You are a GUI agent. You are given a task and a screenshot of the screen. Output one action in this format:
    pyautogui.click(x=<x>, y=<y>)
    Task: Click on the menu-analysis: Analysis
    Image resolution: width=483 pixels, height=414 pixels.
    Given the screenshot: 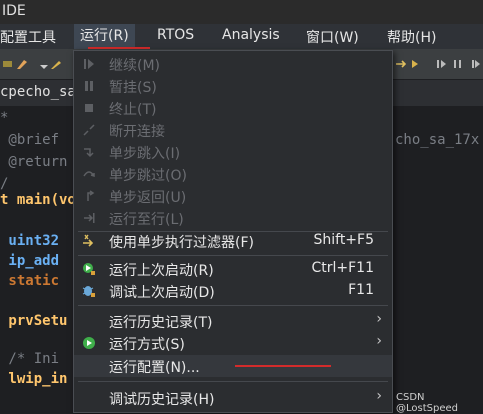 What is the action you would take?
    pyautogui.click(x=251, y=35)
    